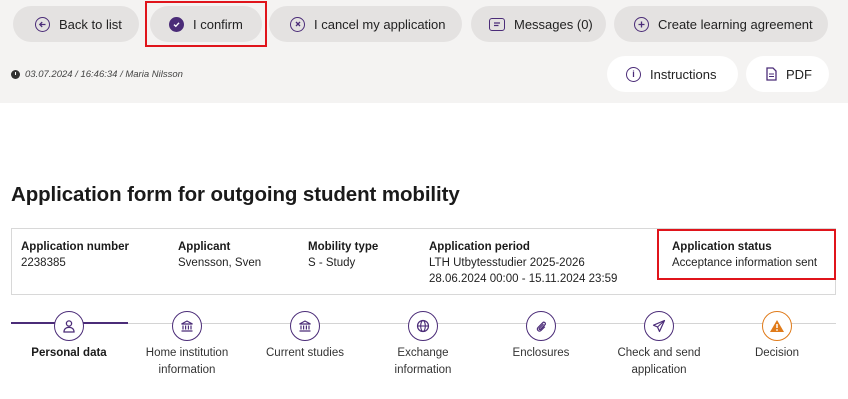 The width and height of the screenshot is (848, 399). I want to click on instructions-button: i Instructions, so click(672, 74).